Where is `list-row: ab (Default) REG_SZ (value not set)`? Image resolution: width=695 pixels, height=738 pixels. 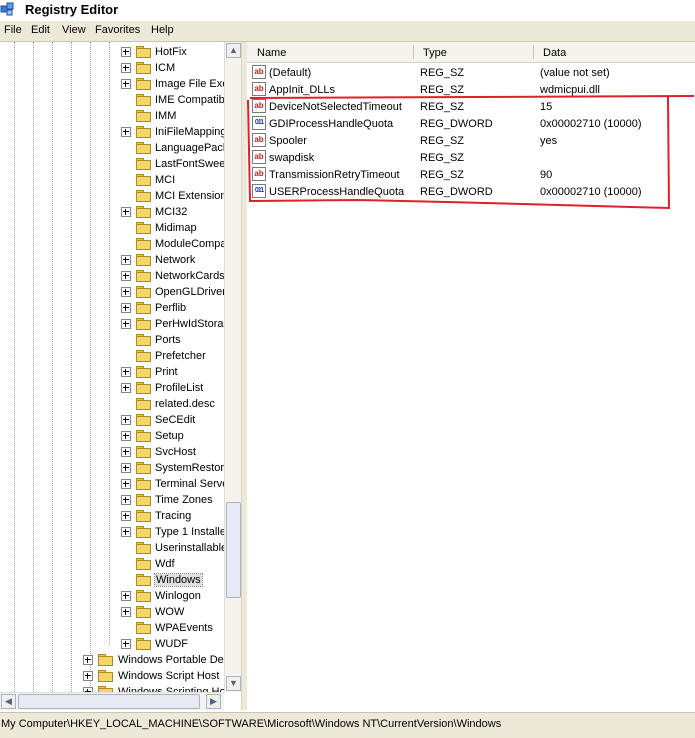 list-row: ab (Default) REG_SZ (value not set) is located at coordinates (471, 72).